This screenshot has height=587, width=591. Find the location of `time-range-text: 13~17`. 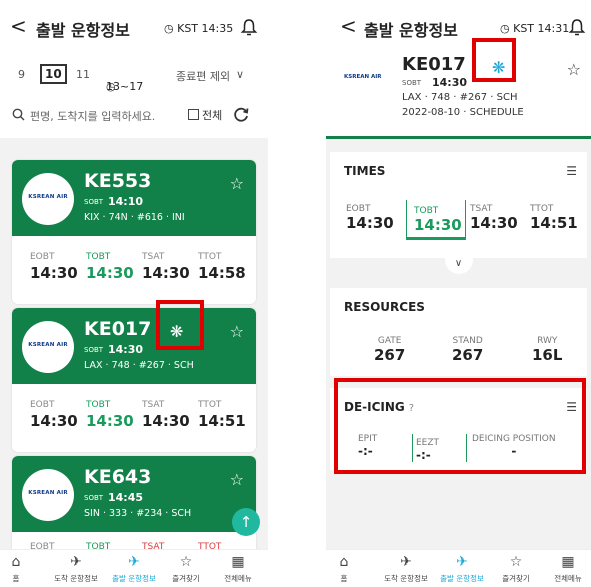

time-range-text: 13~17 is located at coordinates (125, 86).